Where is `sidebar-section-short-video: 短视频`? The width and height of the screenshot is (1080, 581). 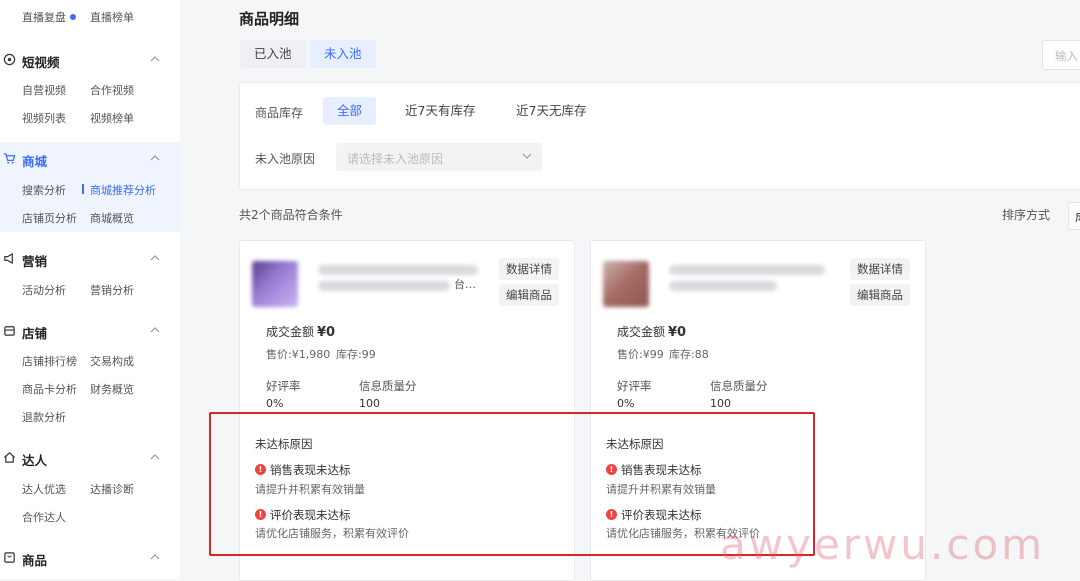 sidebar-section-short-video: 短视频 is located at coordinates (90, 60).